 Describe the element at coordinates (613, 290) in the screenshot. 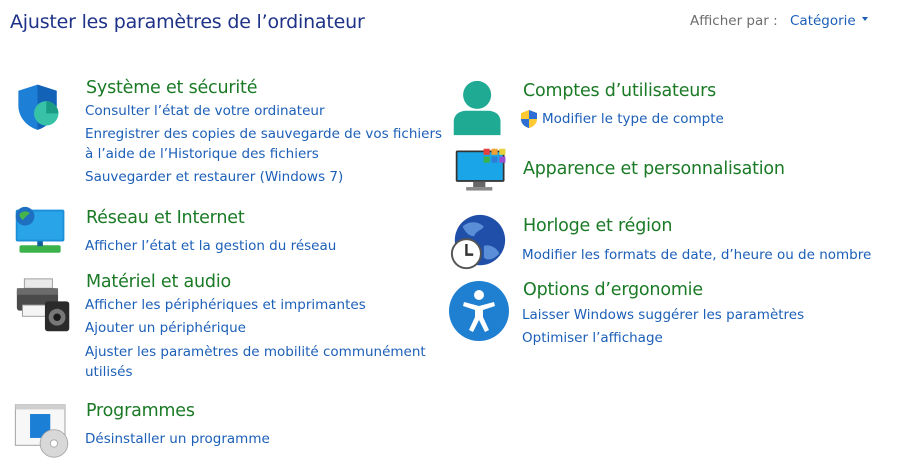

I see `ease-of-access-heading: Options d’ergonomie` at that location.